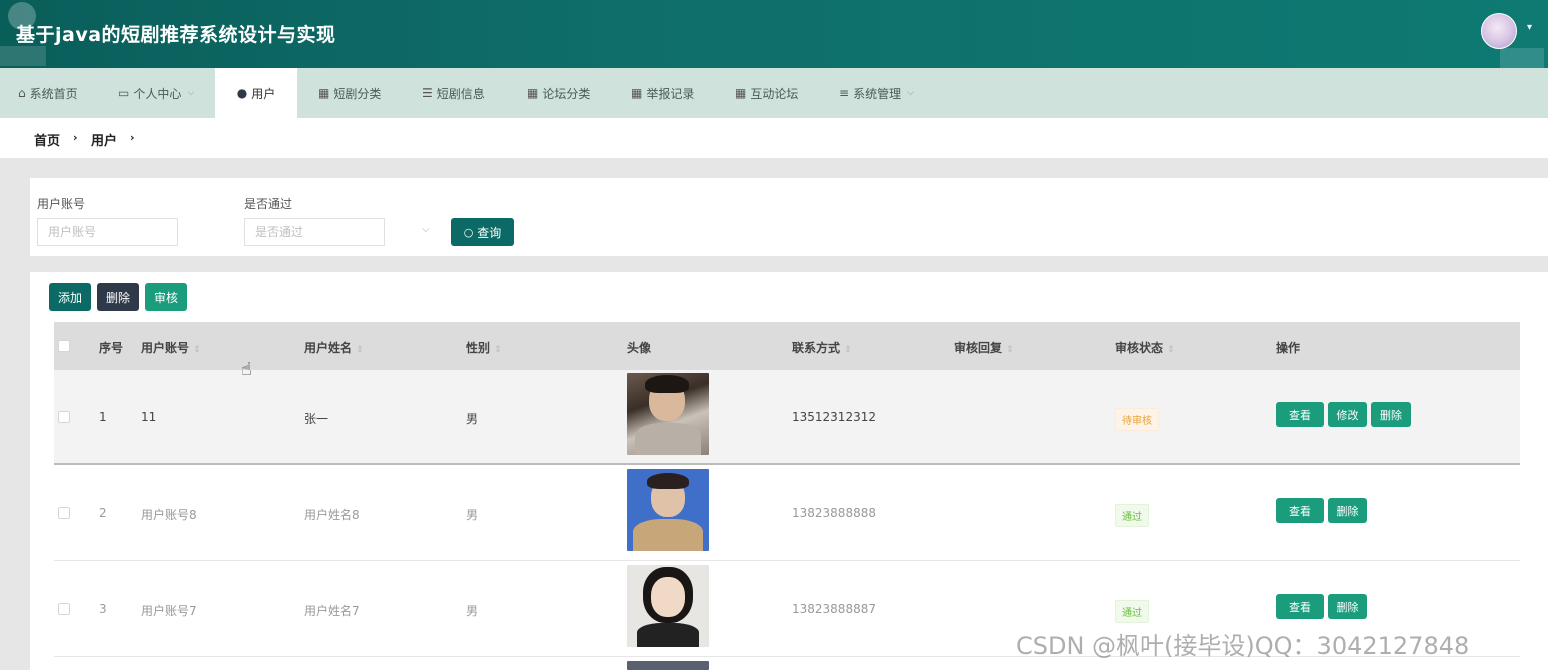  Describe the element at coordinates (460, 93) in the screenshot. I see `nav-label: 短剧信息` at that location.